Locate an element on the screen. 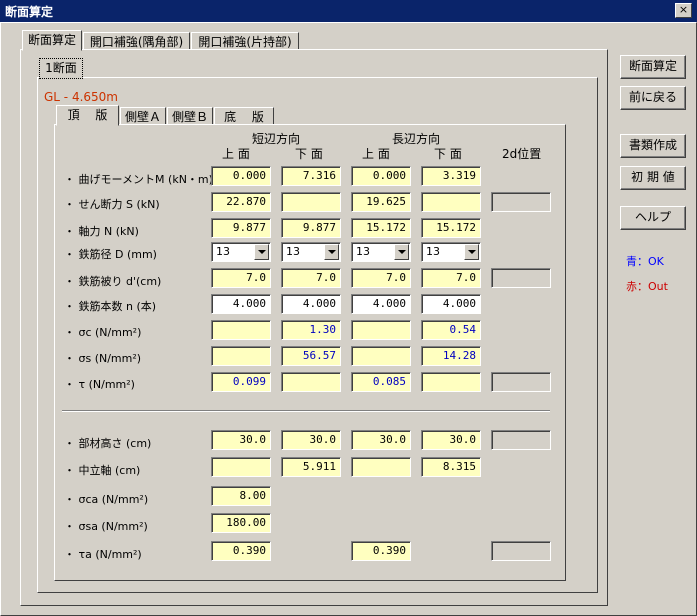  neutral-axis-long-bottom: 8.315 is located at coordinates (451, 467).